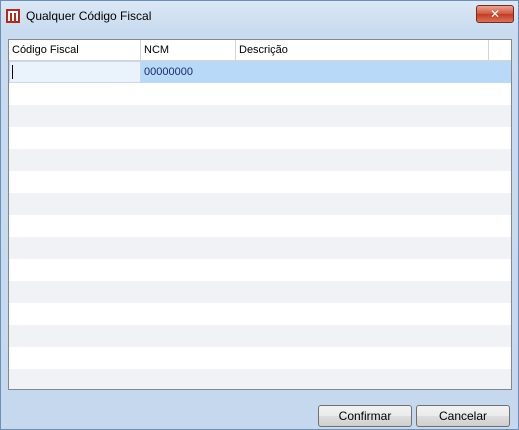  Describe the element at coordinates (365, 416) in the screenshot. I see `confirm-button: Confirmar` at that location.